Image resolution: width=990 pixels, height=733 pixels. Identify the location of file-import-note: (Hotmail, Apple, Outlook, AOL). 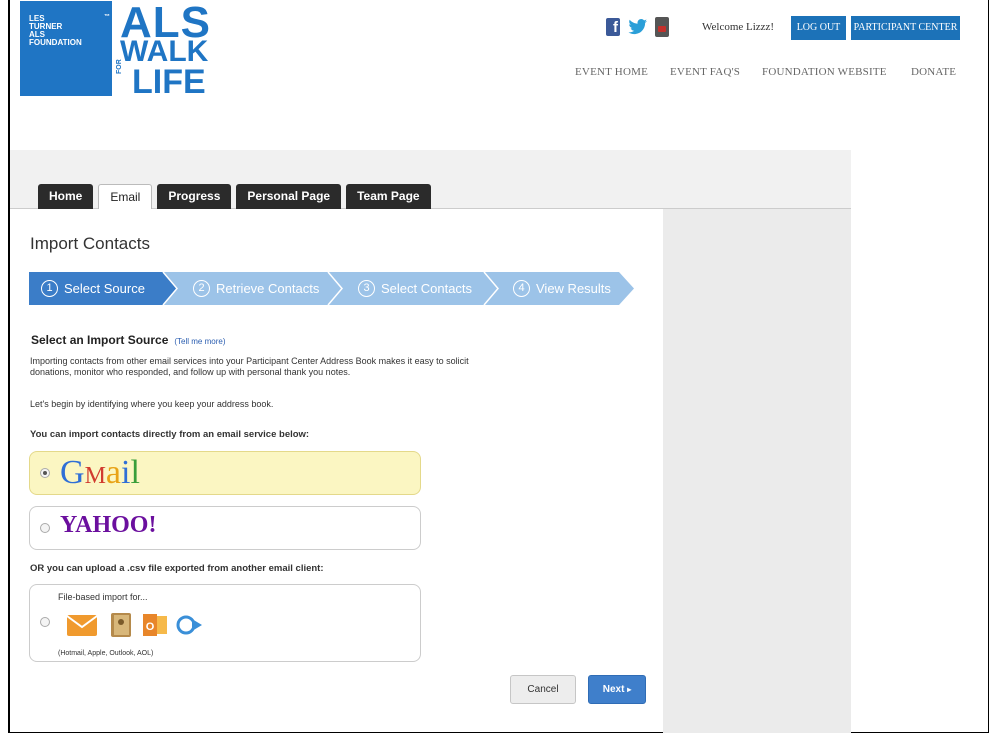
(106, 653).